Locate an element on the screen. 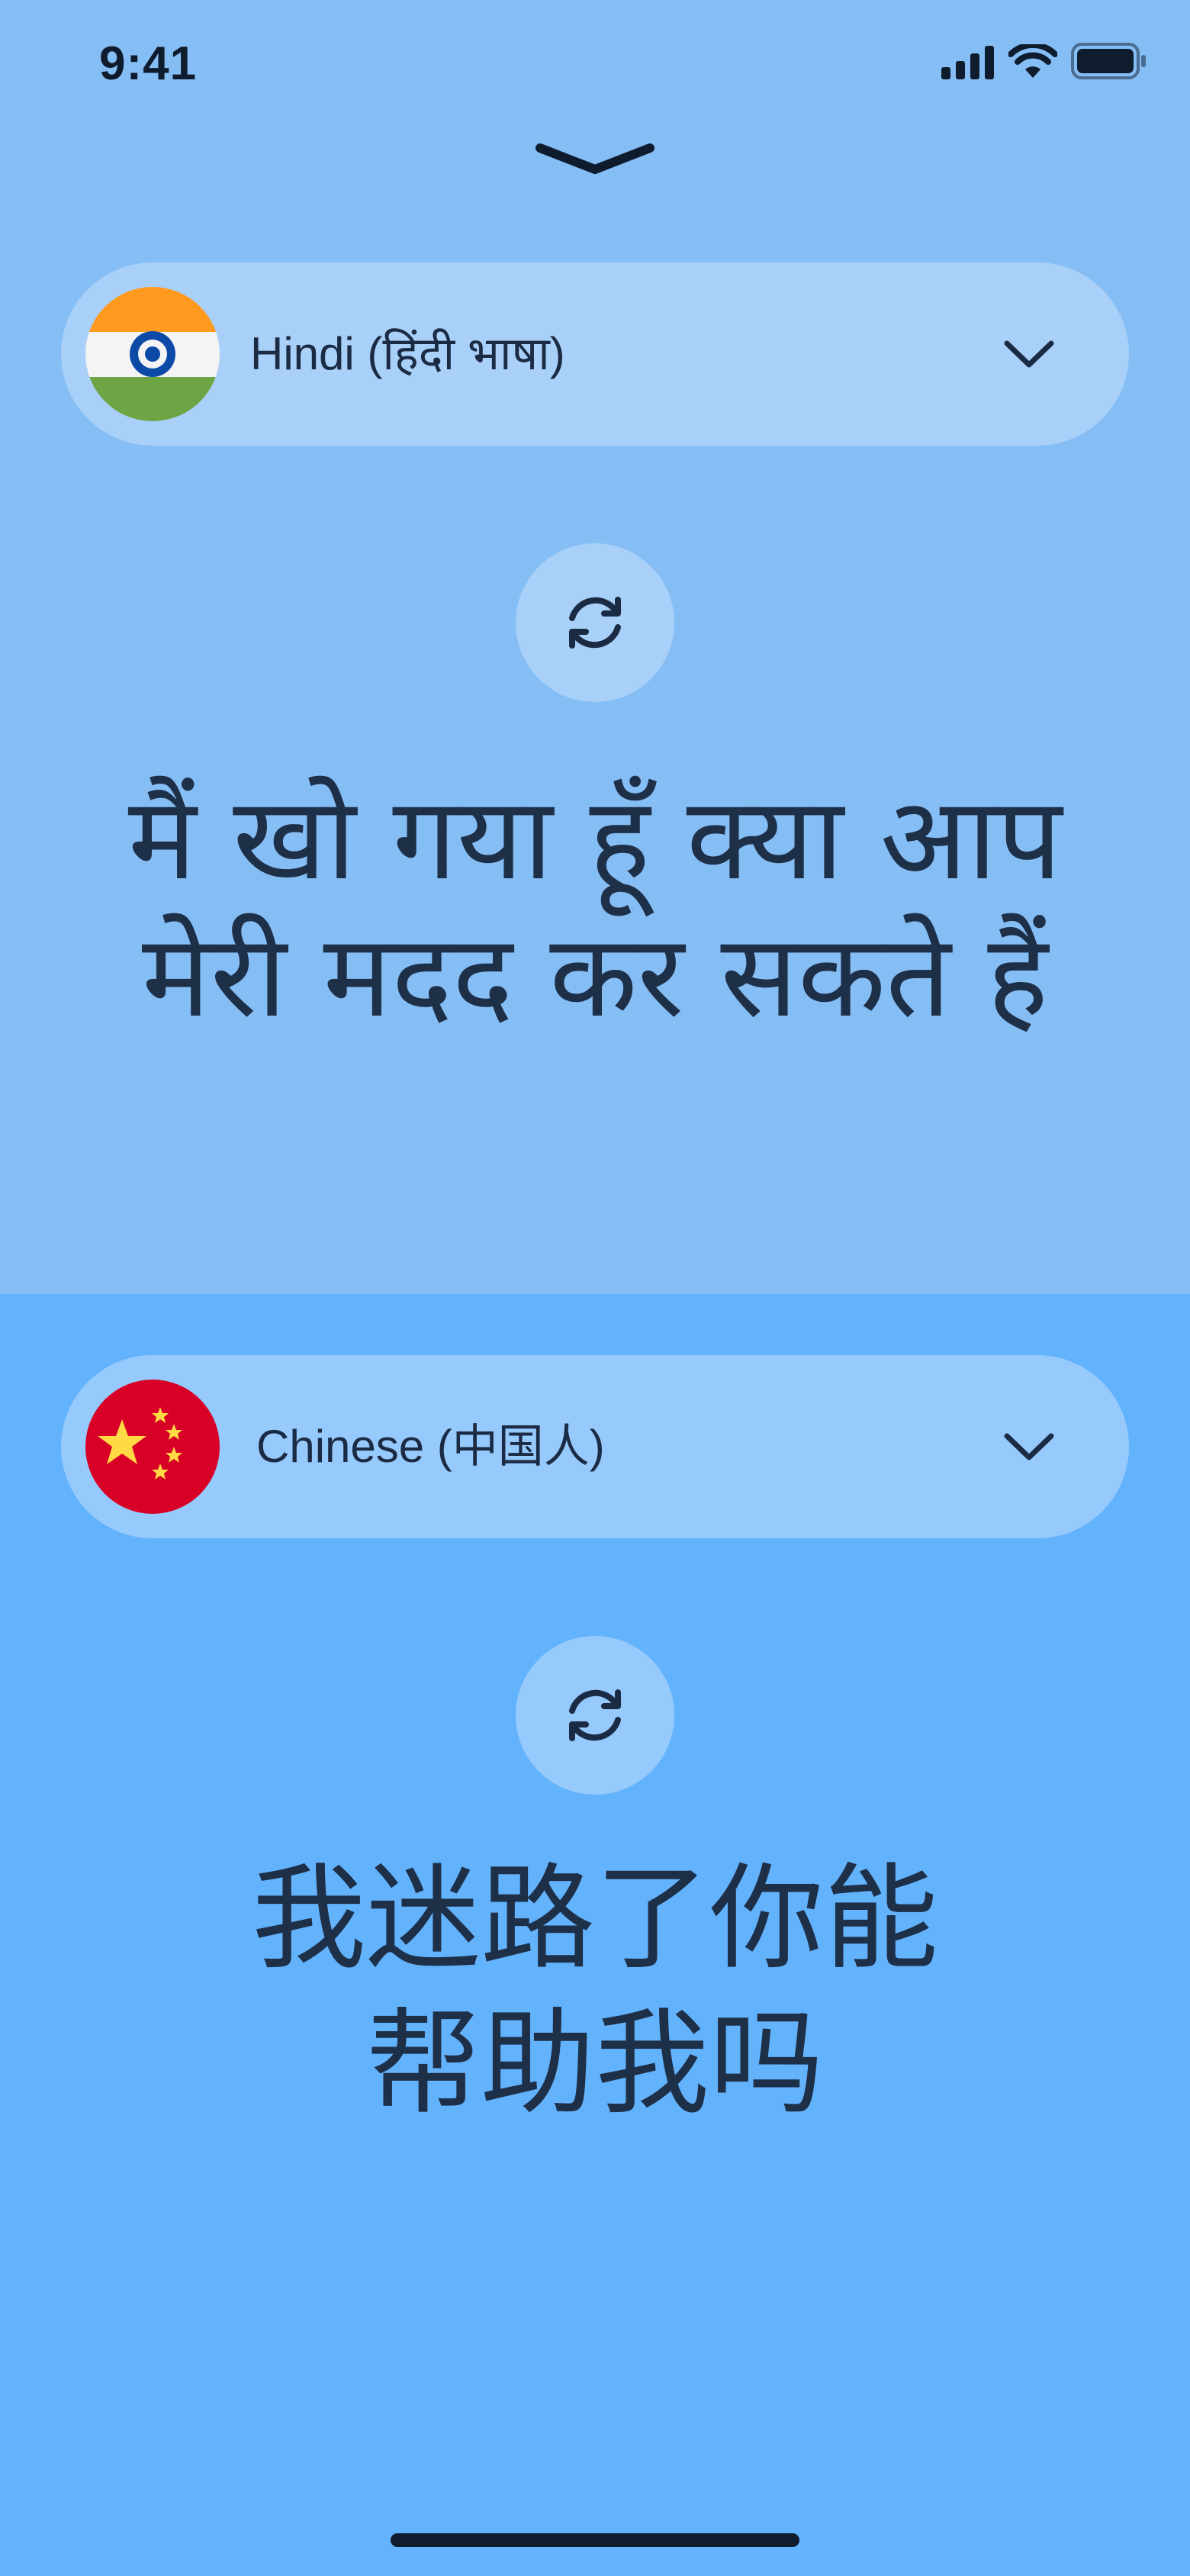 The image size is (1190, 2576). collapse-button is located at coordinates (595, 160).